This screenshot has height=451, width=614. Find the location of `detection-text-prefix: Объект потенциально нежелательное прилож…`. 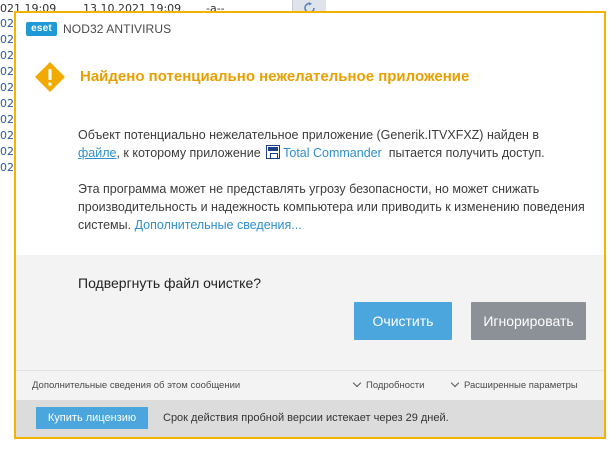

detection-text-prefix: Объект потенциально нежелательное прилож… is located at coordinates (309, 135).